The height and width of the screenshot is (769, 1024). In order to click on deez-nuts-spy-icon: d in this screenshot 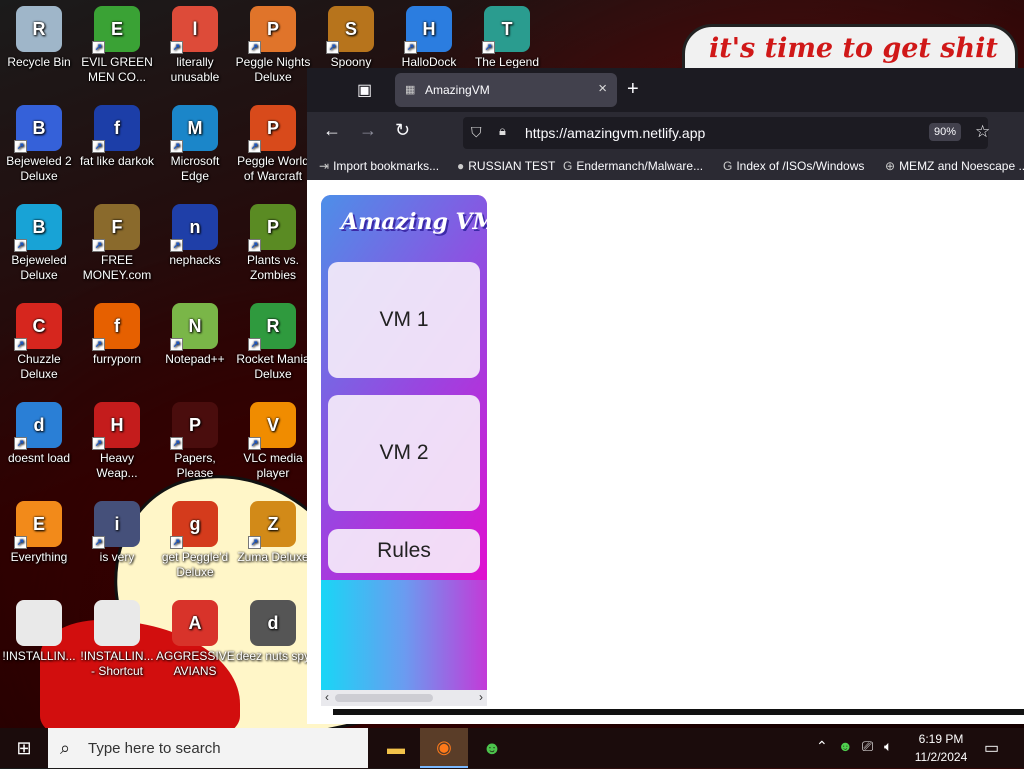, I will do `click(273, 623)`.